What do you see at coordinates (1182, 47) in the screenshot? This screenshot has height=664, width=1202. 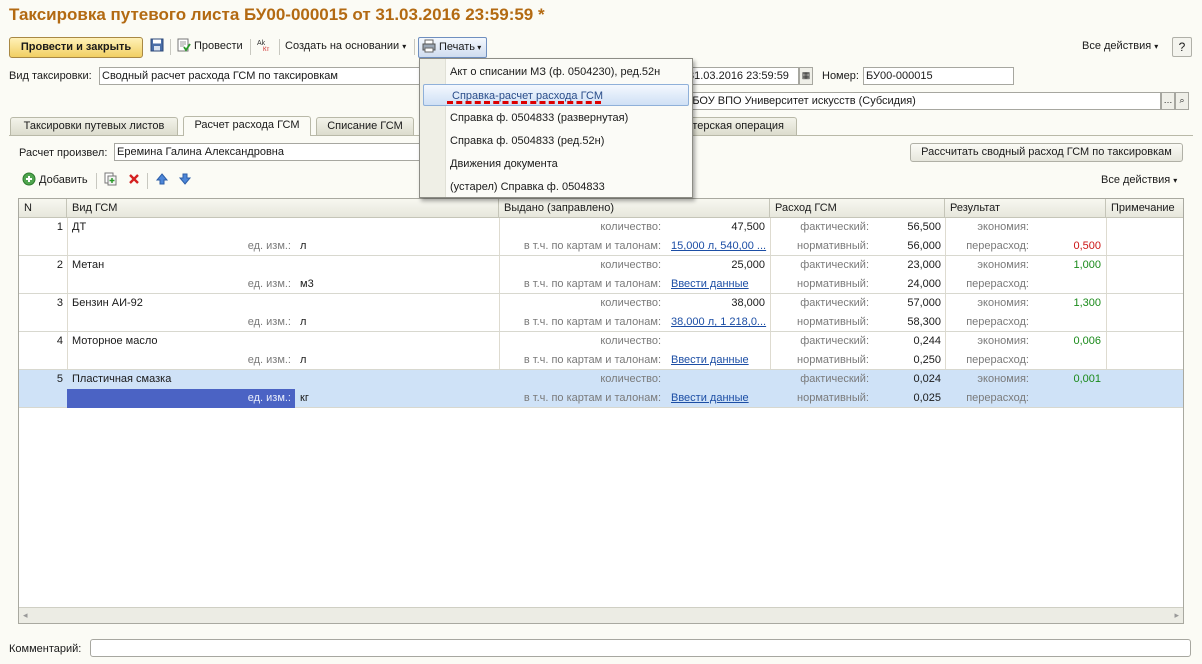 I see `help-button: ?` at bounding box center [1182, 47].